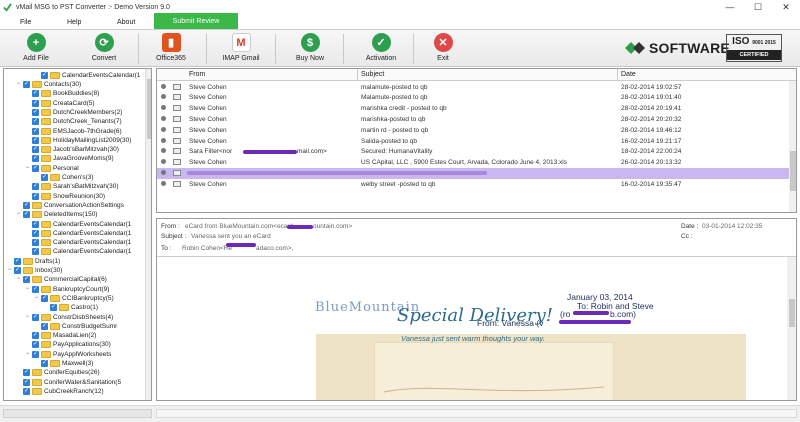  Describe the element at coordinates (148, 234) in the screenshot. I see `tree-scrollbar` at that location.